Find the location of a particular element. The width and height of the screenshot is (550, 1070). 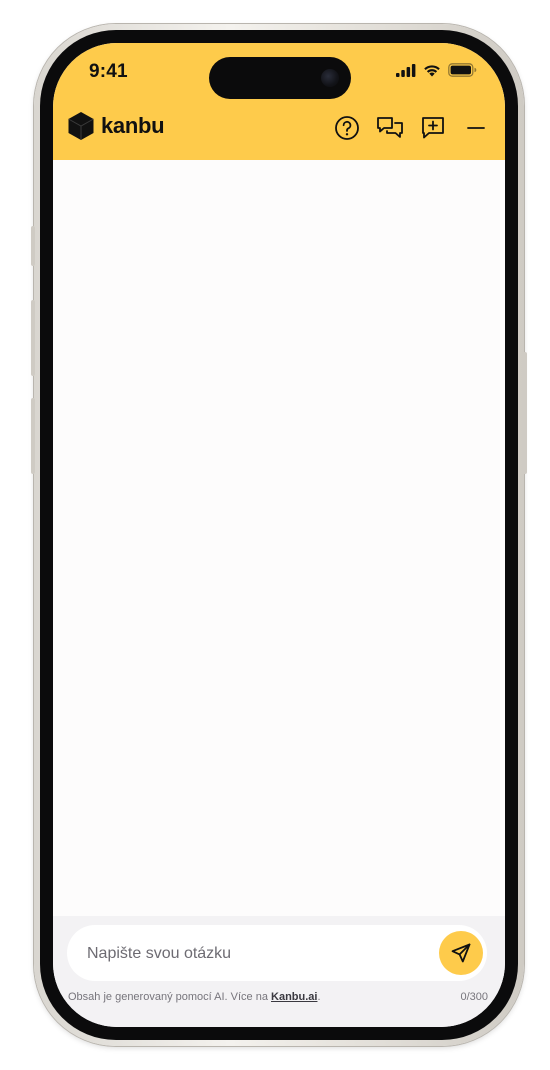

kanbu-logo-icon is located at coordinates (81, 126).